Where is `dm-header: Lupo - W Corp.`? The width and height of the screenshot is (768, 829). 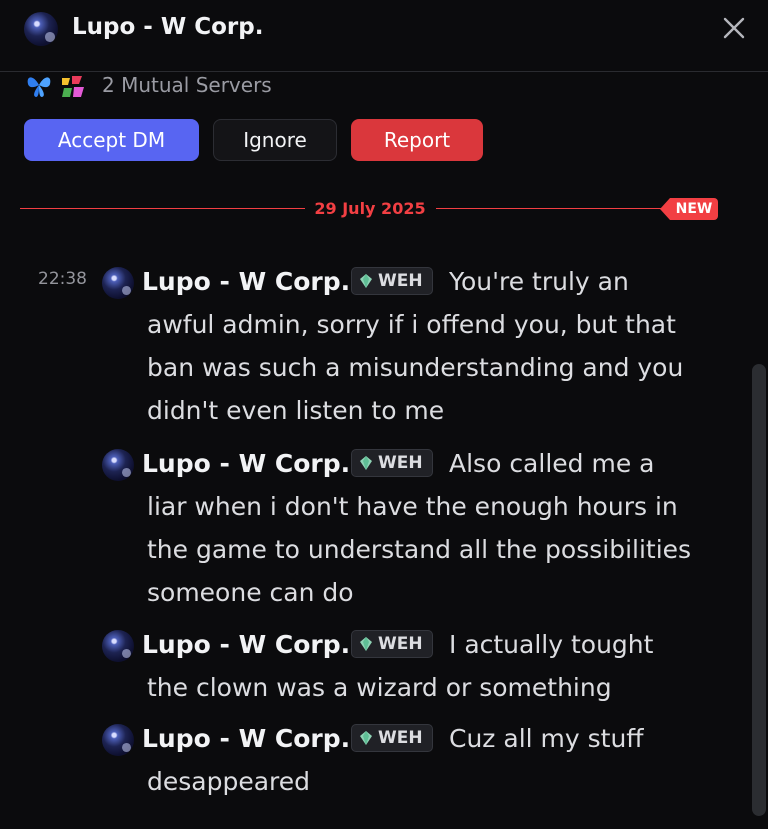 dm-header: Lupo - W Corp. is located at coordinates (384, 36).